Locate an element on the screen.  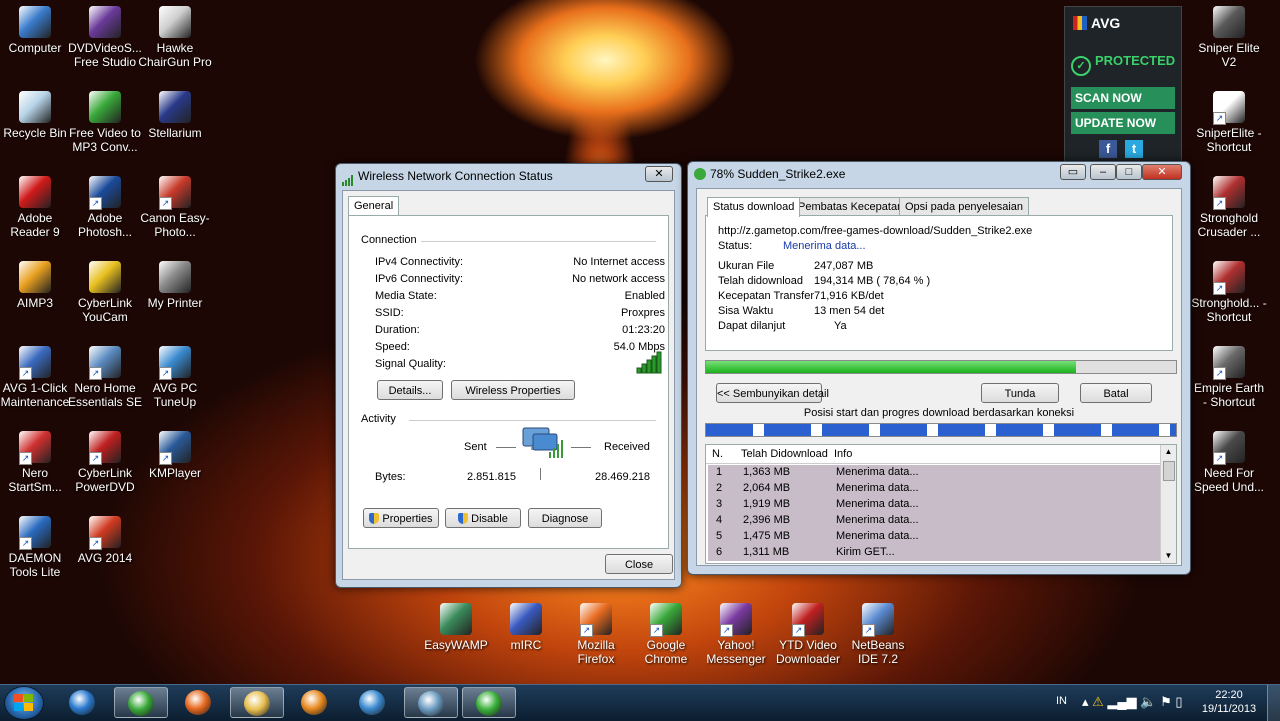
desktop-icon-aimp3: AIMP3 is located at coordinates (36, 285).